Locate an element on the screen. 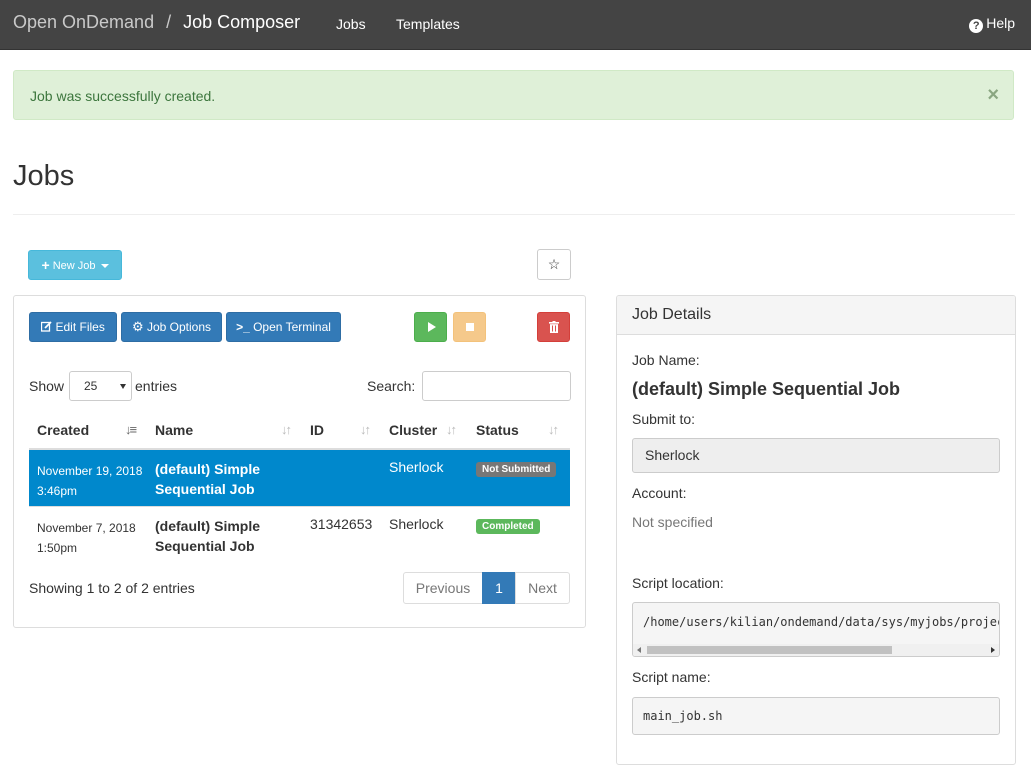 The height and width of the screenshot is (765, 1031). showing-info: Showing 1 to 2 of 2 entries is located at coordinates (112, 588).